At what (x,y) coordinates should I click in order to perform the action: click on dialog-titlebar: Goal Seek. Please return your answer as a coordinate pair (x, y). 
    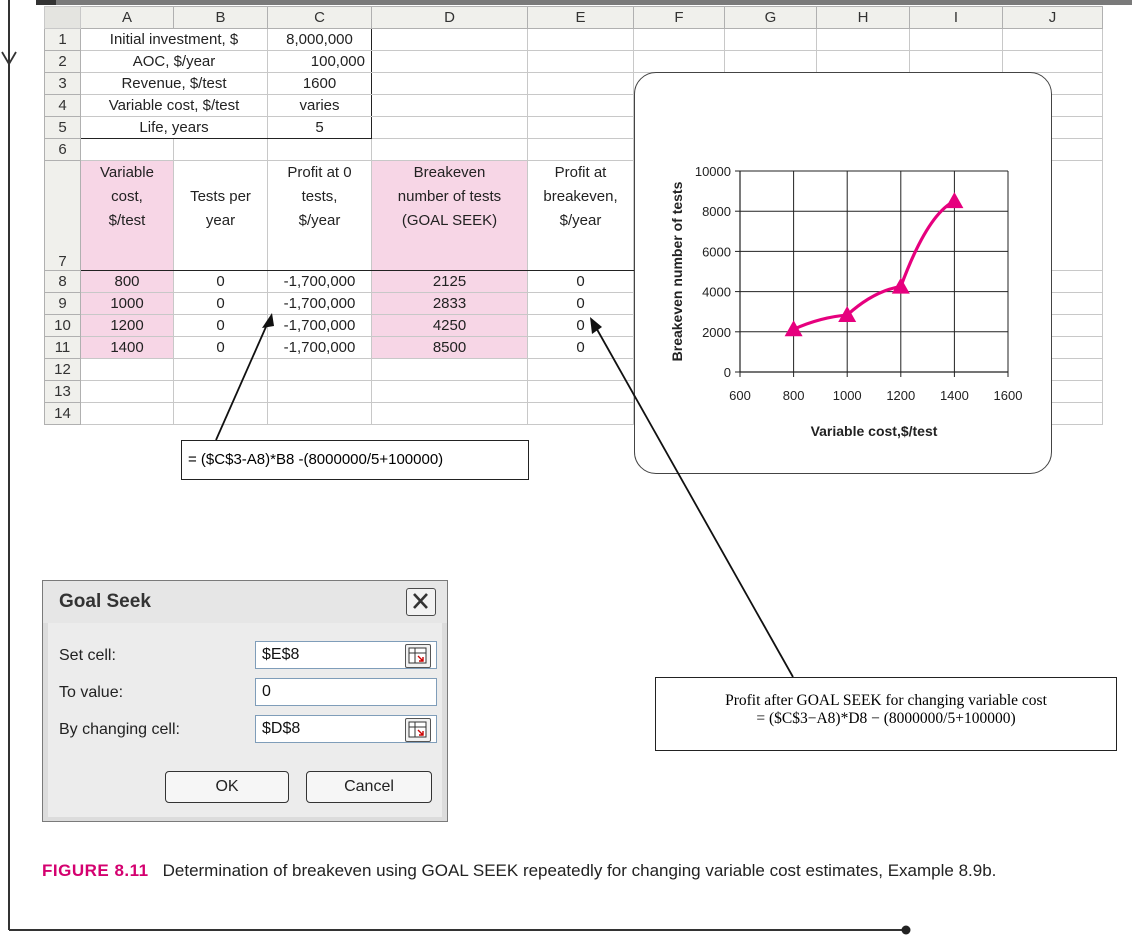
    Looking at the image, I should click on (245, 602).